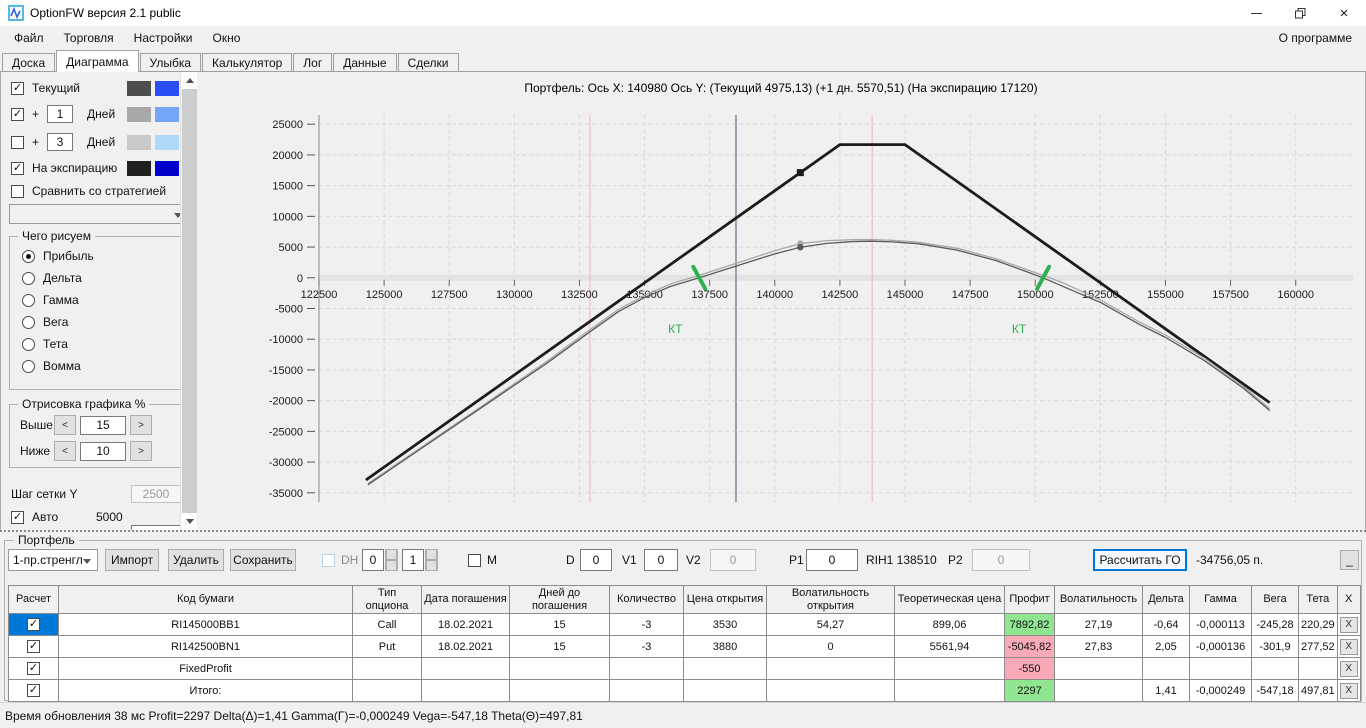 The image size is (1366, 728). Describe the element at coordinates (263, 560) in the screenshot. I see `save-button: Сохранить` at that location.